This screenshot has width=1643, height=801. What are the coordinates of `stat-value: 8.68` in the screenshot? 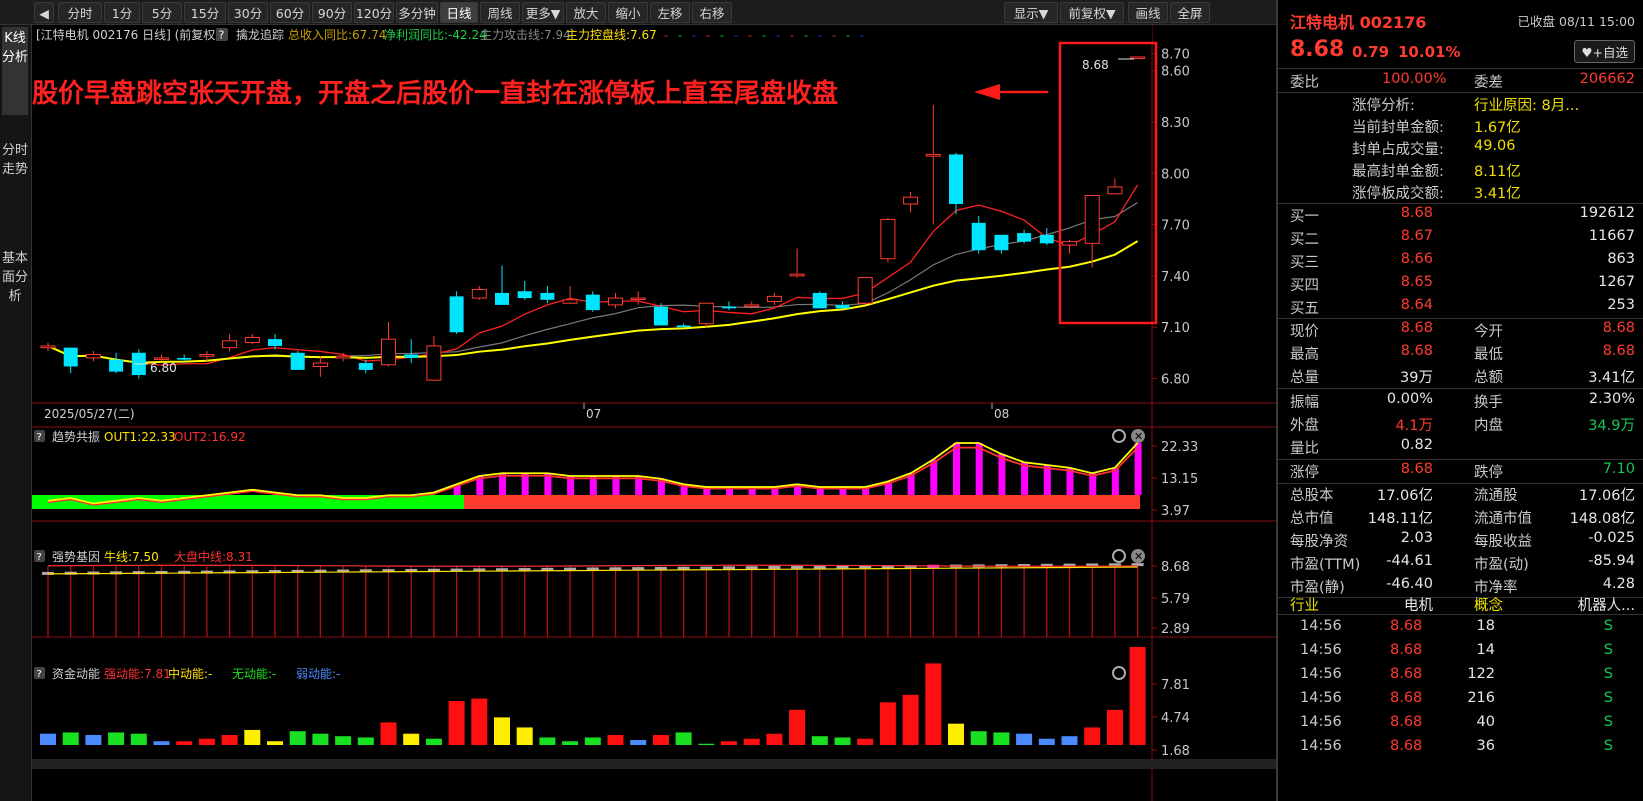 It's located at (1416, 328).